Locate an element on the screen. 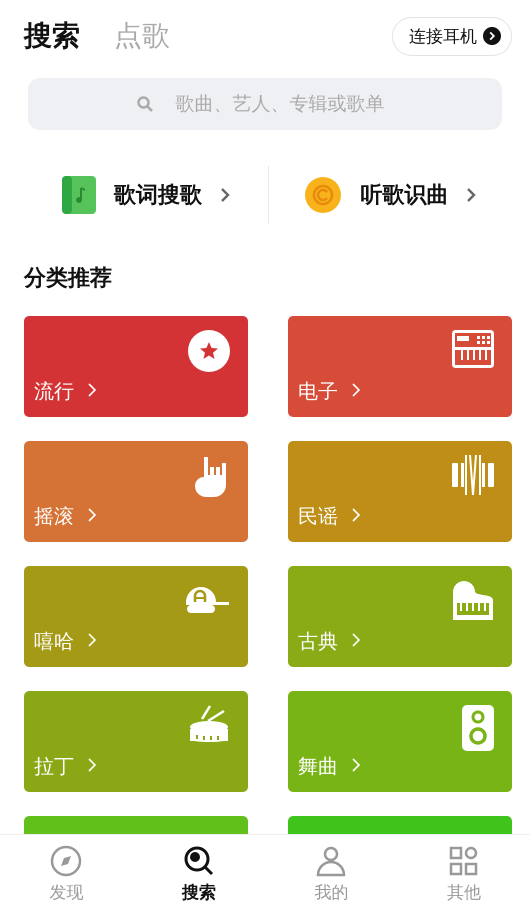 The image size is (530, 910). section-title: 分类推荐 is located at coordinates (68, 279).